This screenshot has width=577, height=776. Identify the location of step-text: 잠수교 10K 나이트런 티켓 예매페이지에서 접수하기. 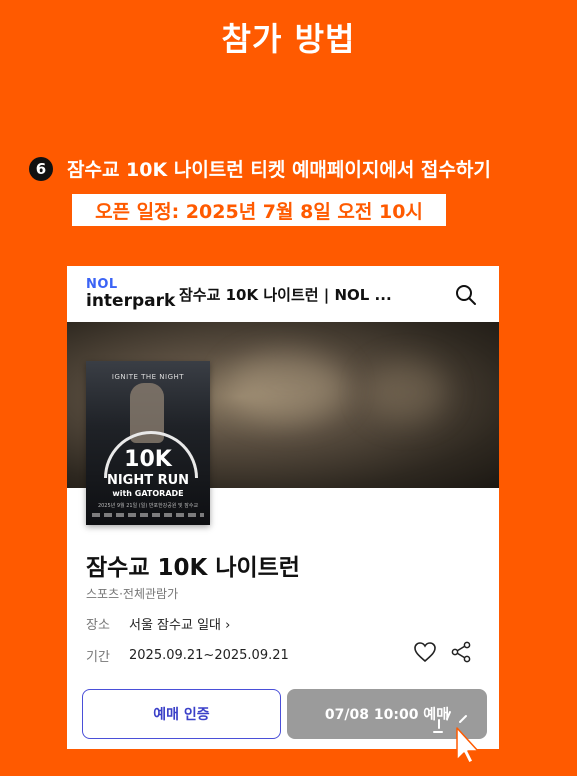
(279, 170).